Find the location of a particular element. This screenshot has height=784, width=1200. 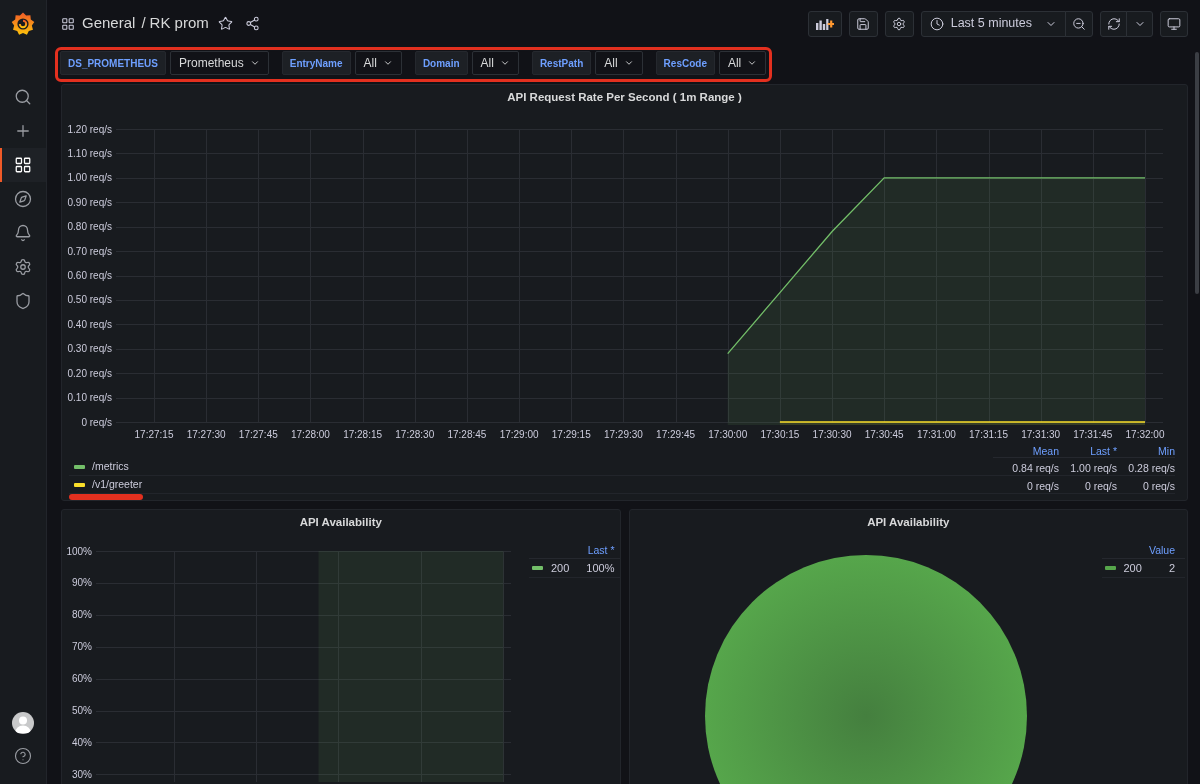

axis-label: 0.60 req/s is located at coordinates (89, 275).